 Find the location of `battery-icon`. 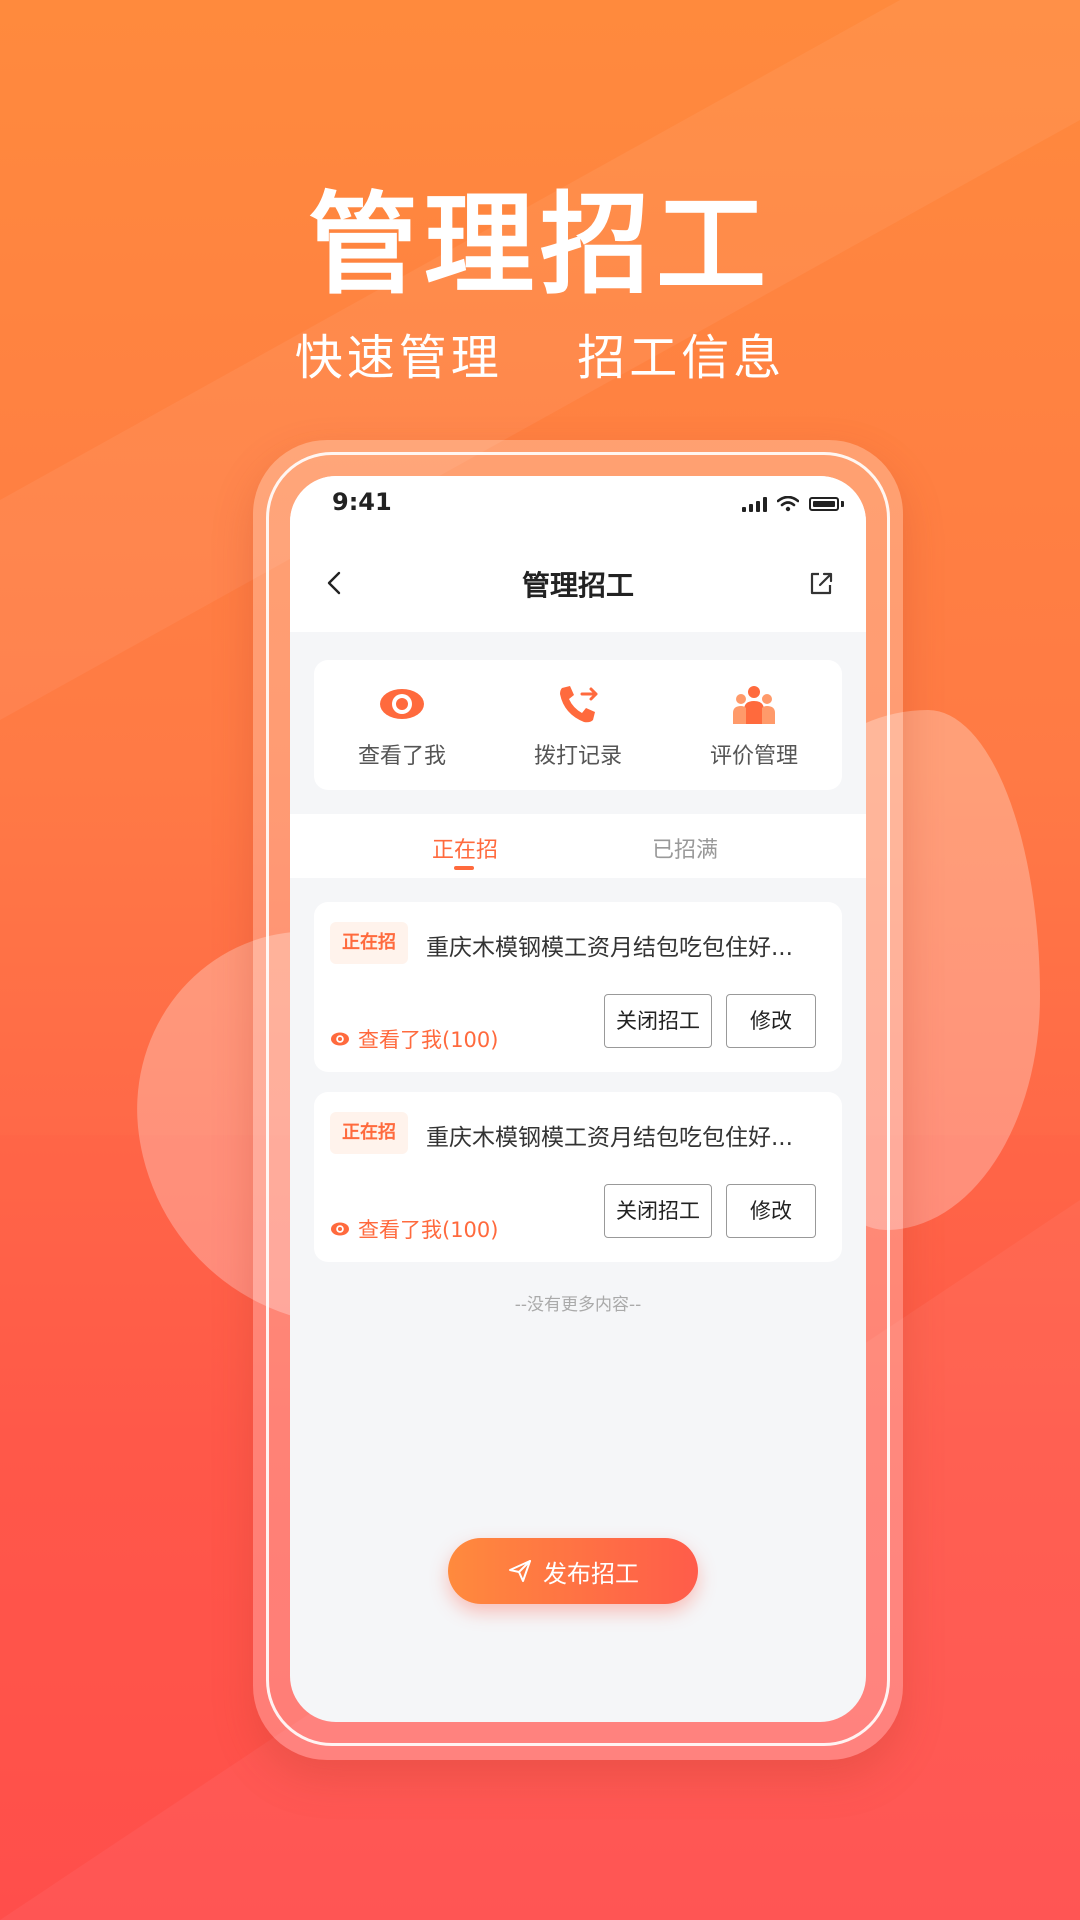

battery-icon is located at coordinates (824, 504).